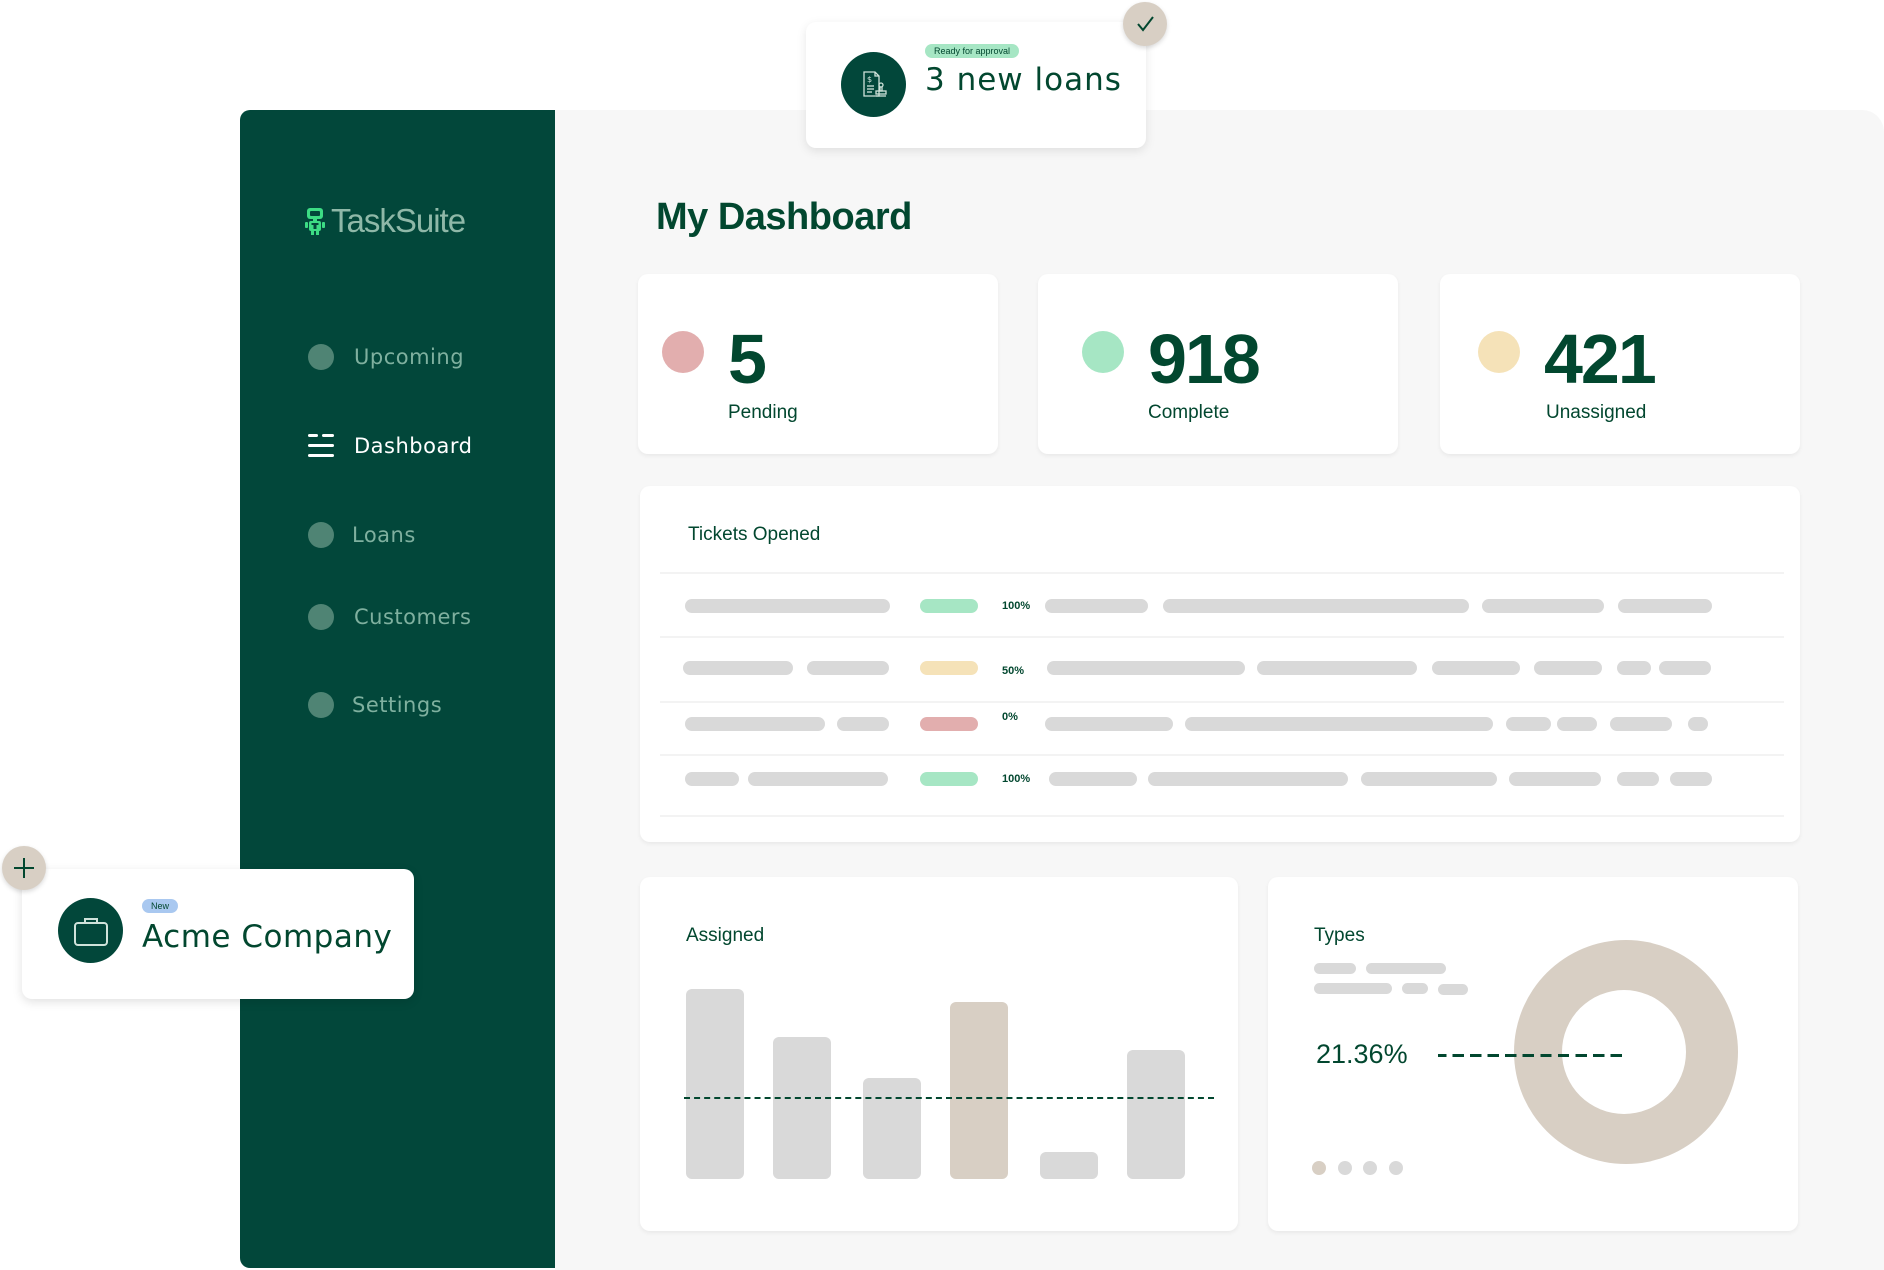 Image resolution: width=1884 pixels, height=1270 pixels. I want to click on completion-percent: 50%, so click(1013, 671).